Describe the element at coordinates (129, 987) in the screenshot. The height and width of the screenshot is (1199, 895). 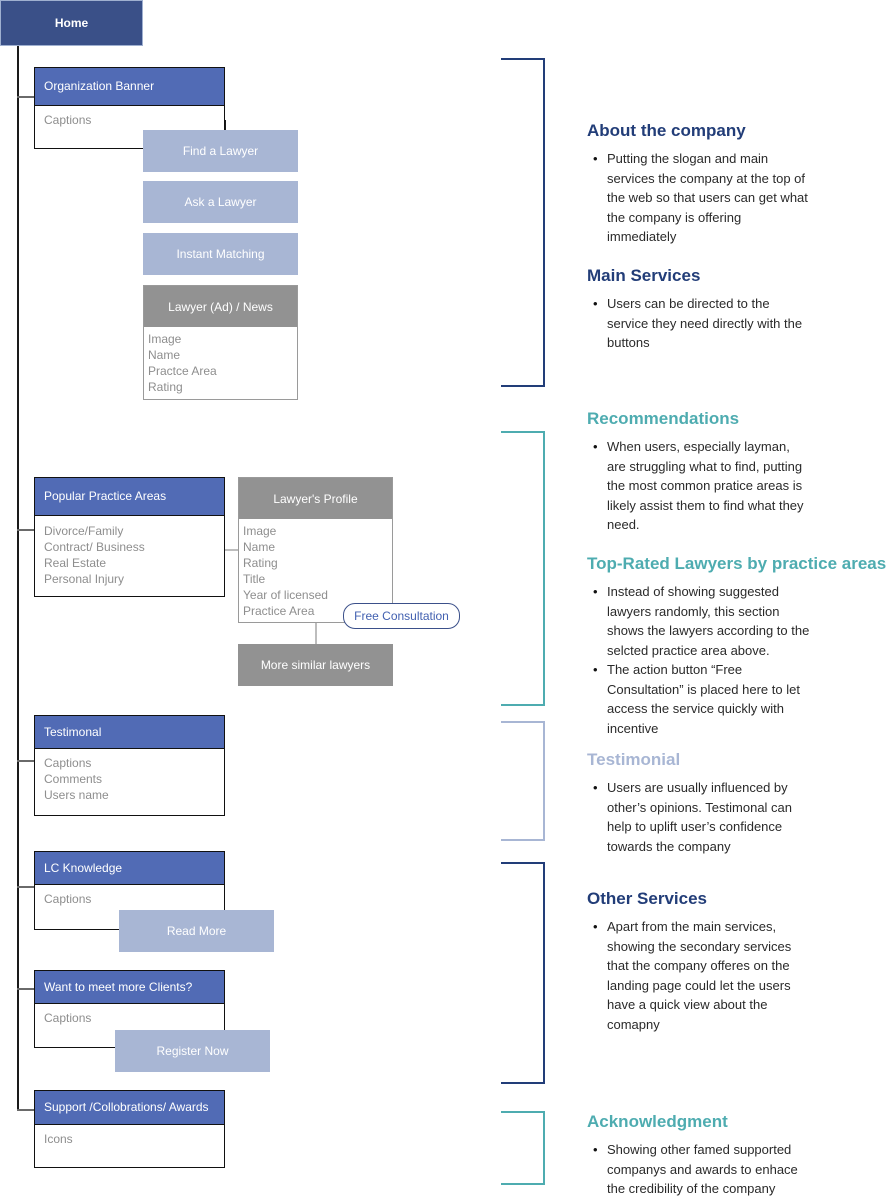
I see `section-title: Want to meet more Clients?` at that location.